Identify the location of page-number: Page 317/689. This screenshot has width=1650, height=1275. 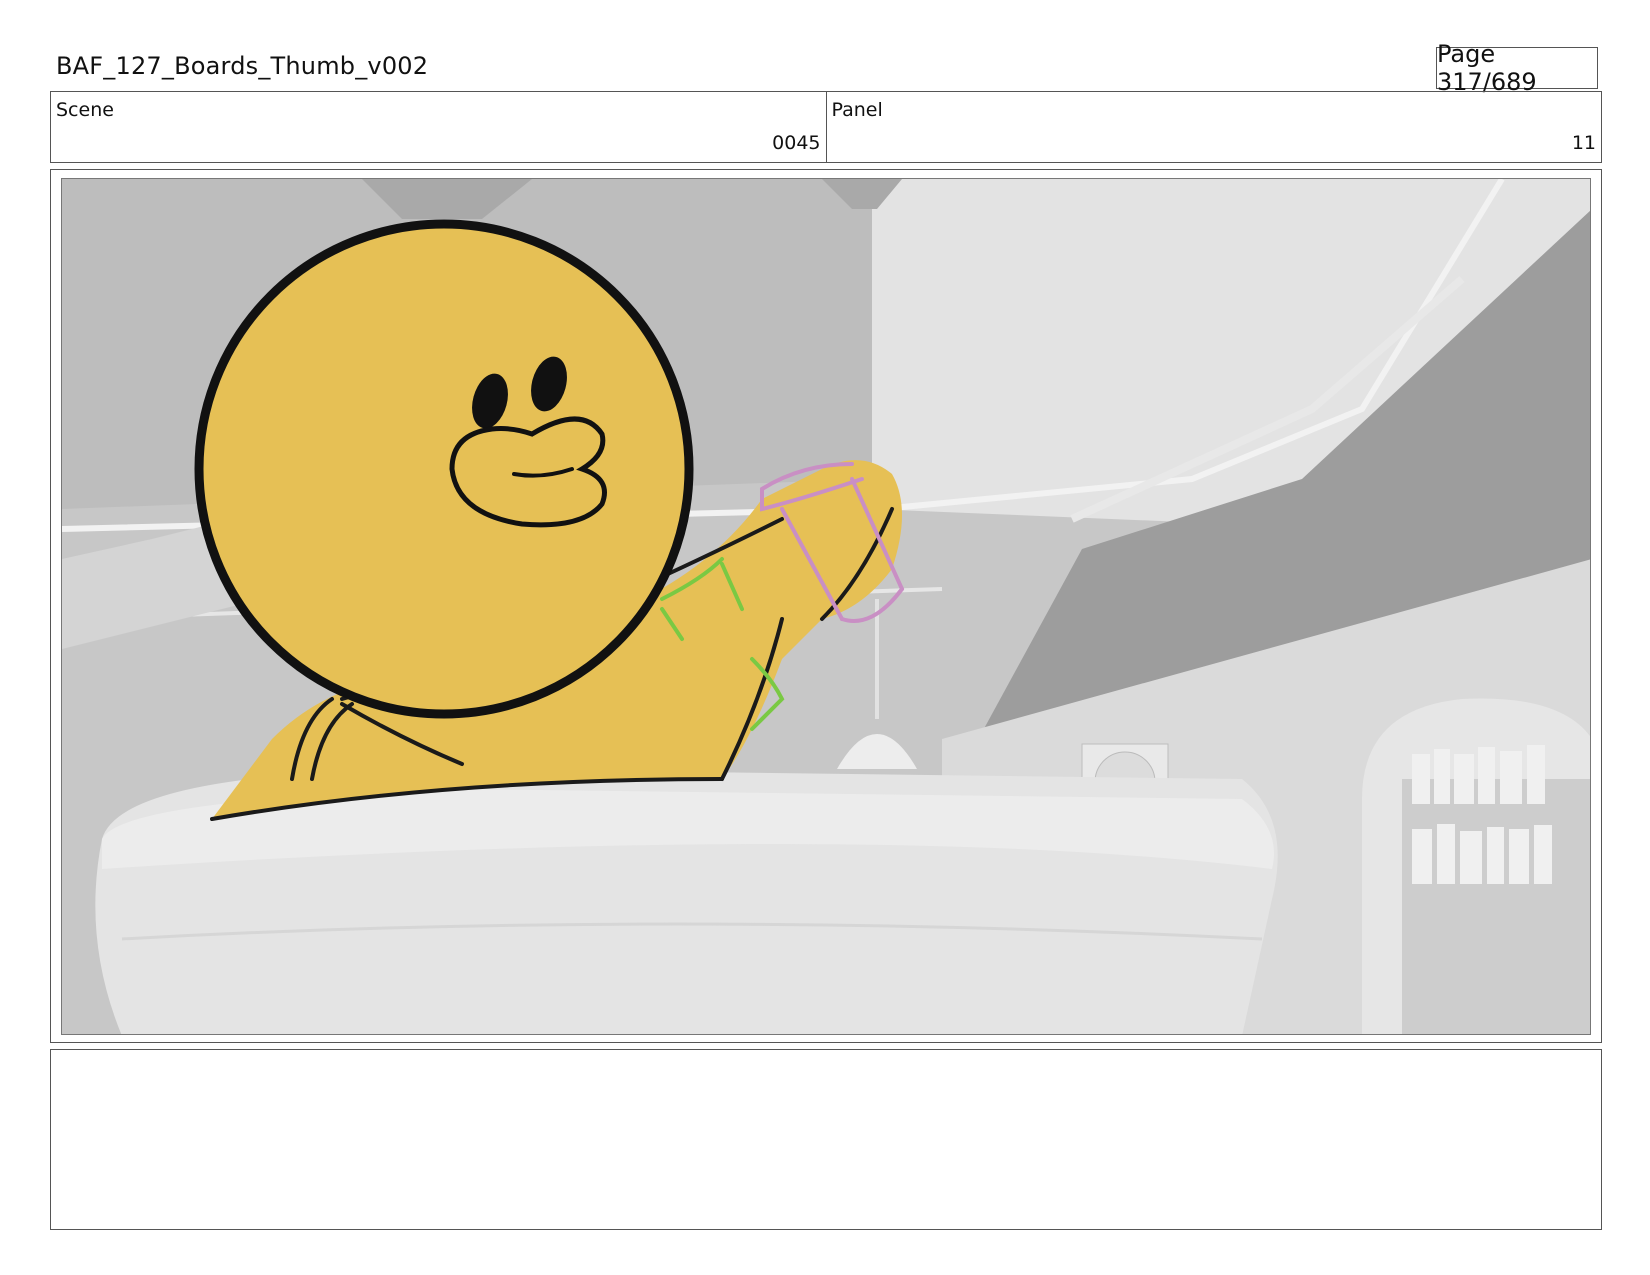
(1517, 68).